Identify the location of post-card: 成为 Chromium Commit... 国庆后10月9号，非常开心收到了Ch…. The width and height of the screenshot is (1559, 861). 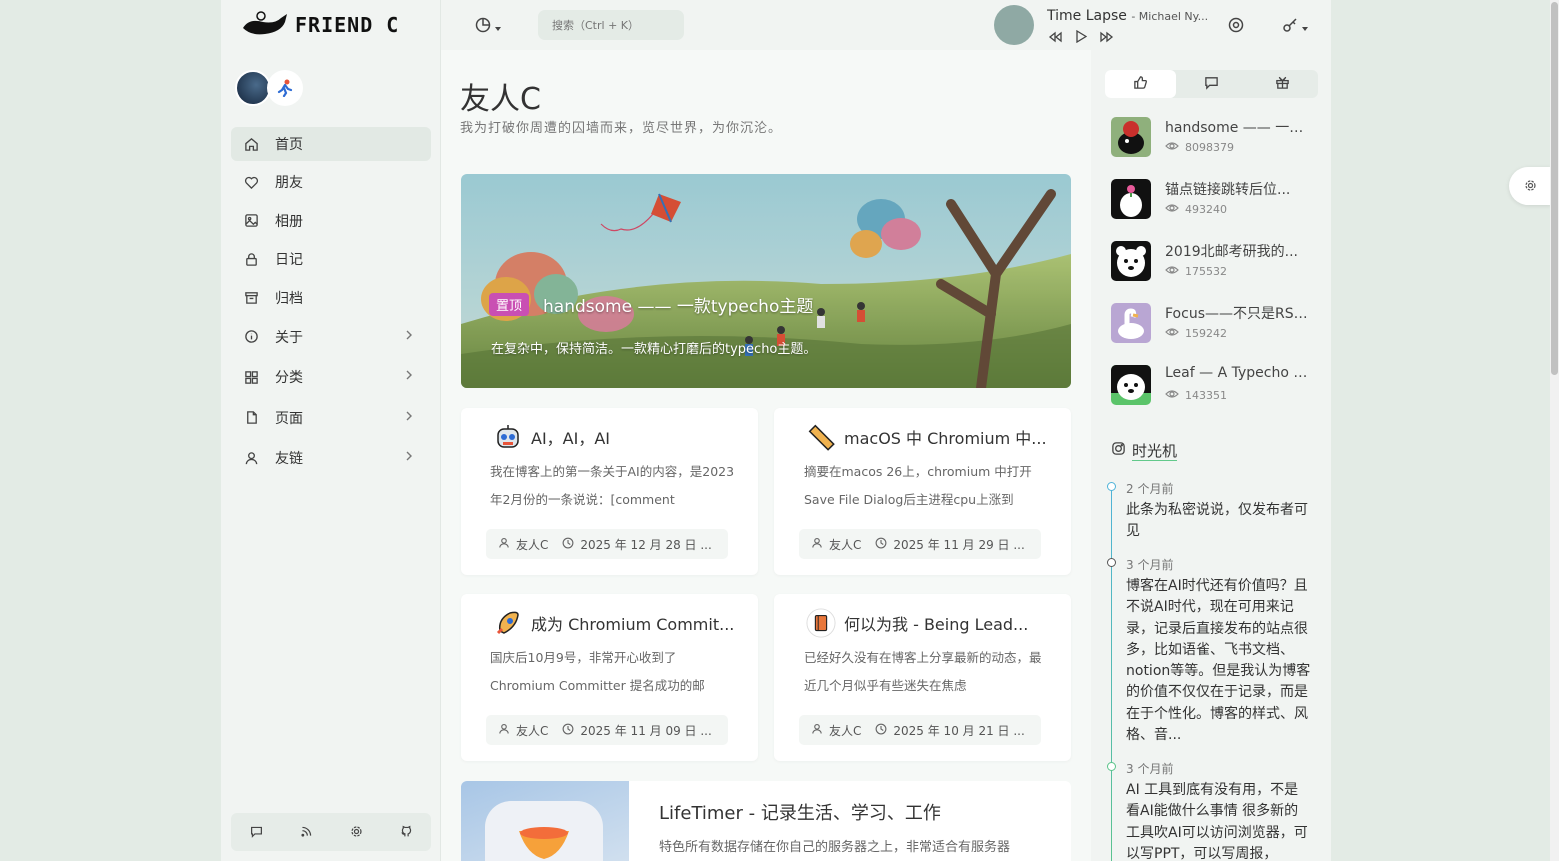
(609, 677).